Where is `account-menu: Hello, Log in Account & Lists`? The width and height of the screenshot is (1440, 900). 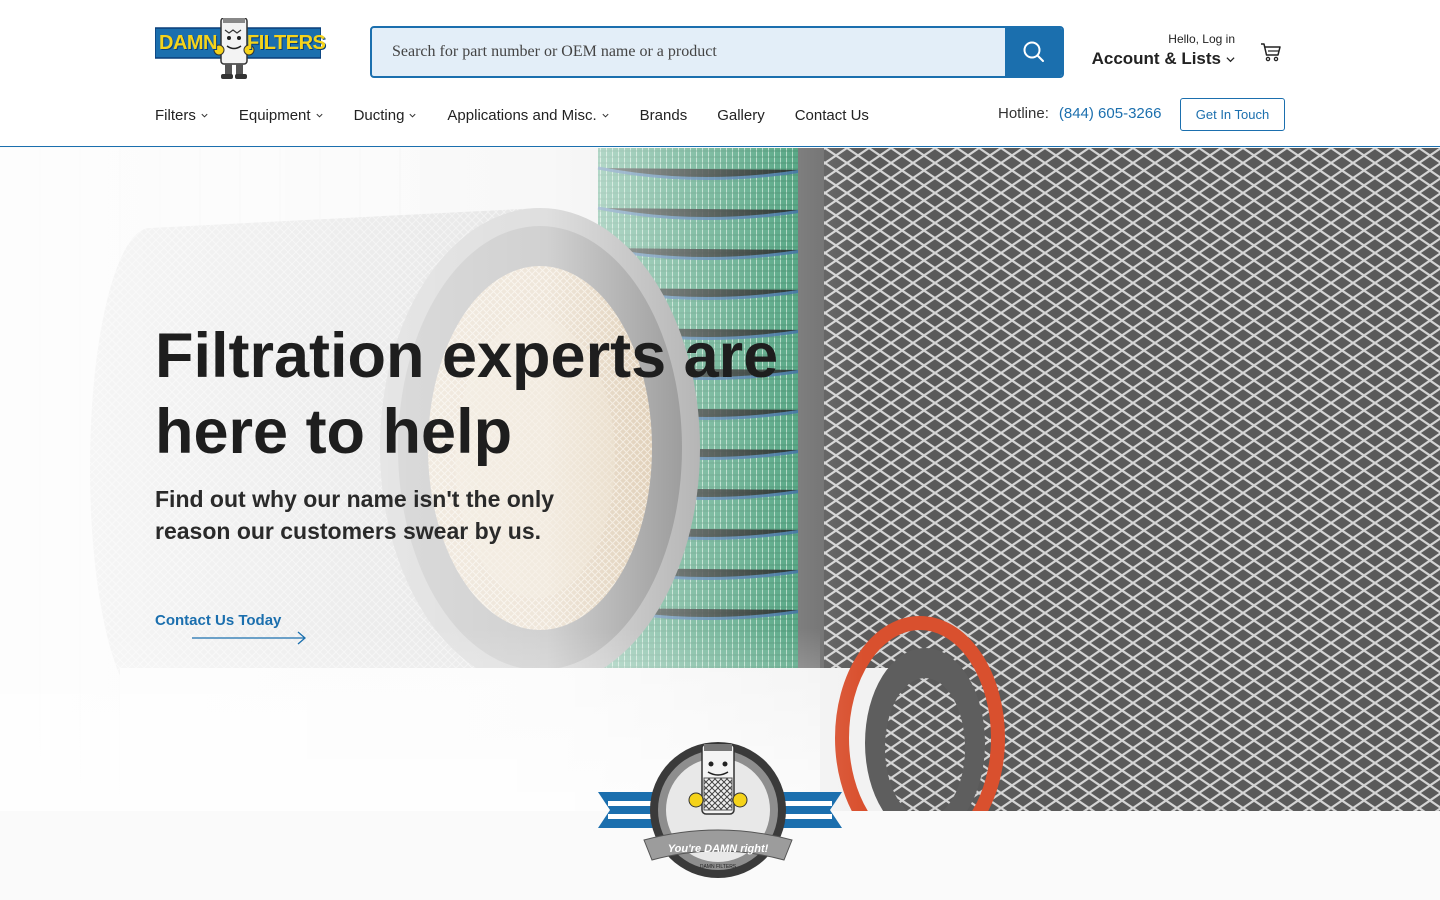
account-menu: Hello, Log in Account & Lists is located at coordinates (1162, 50).